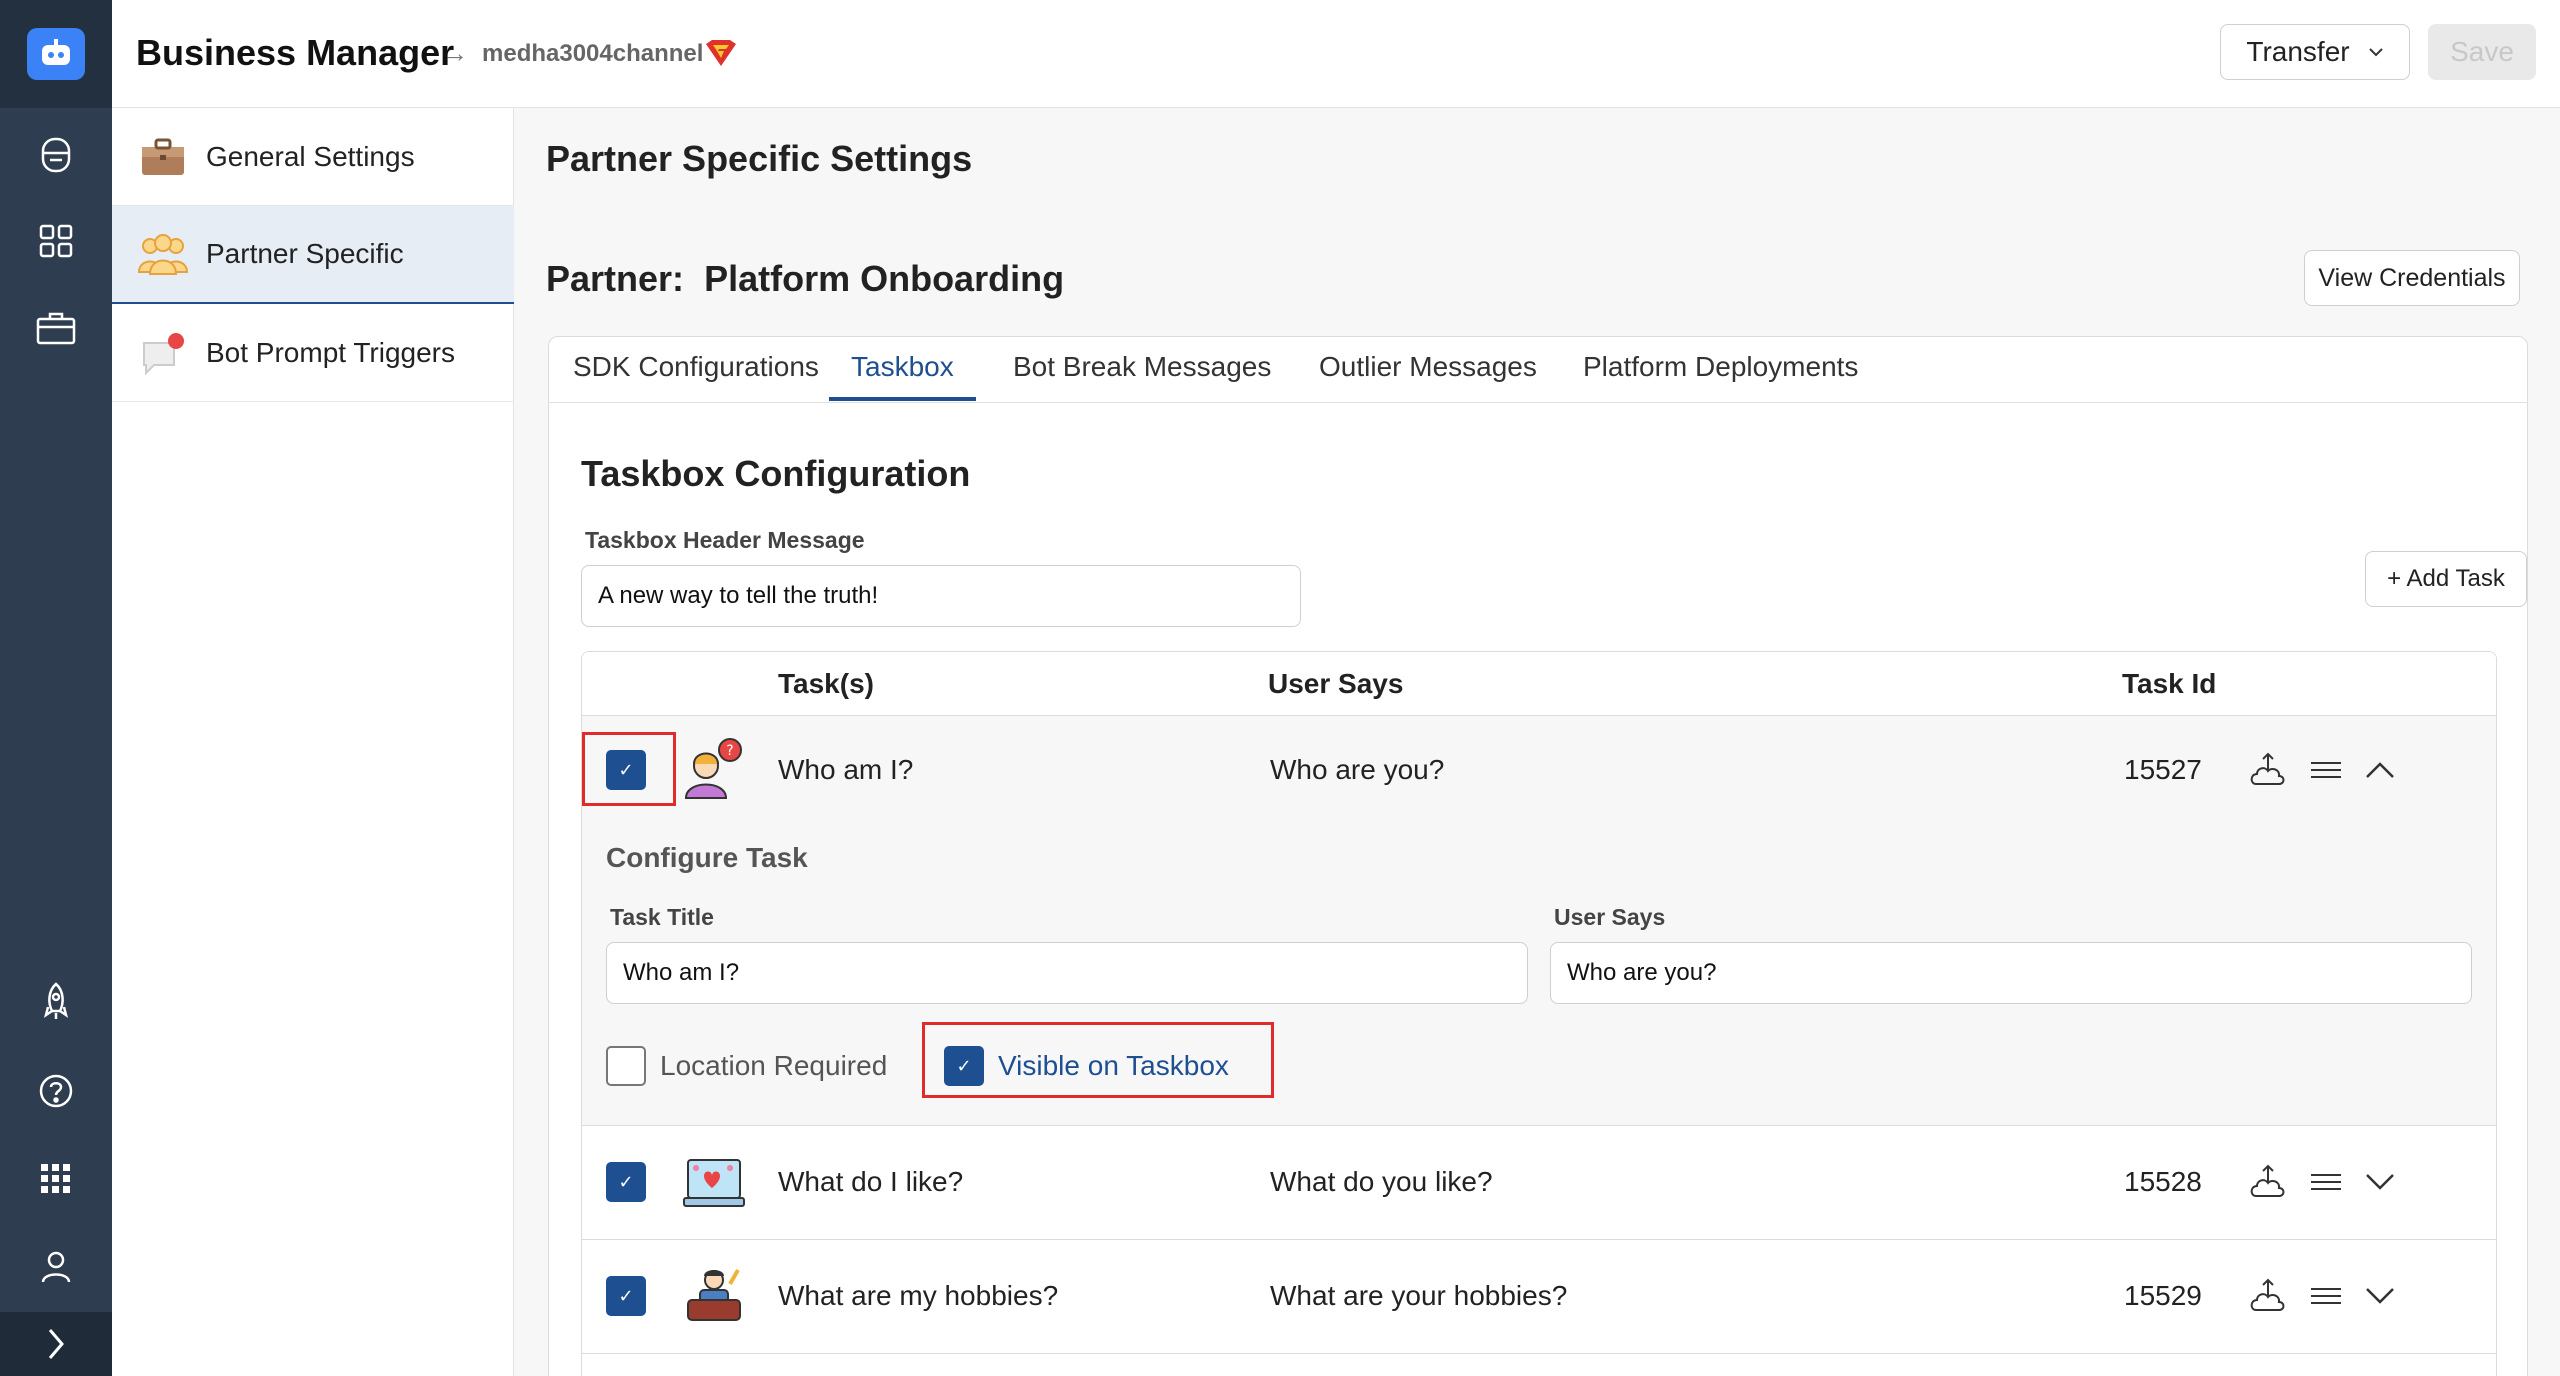  I want to click on page-title: Partner Specific Settings, so click(759, 158).